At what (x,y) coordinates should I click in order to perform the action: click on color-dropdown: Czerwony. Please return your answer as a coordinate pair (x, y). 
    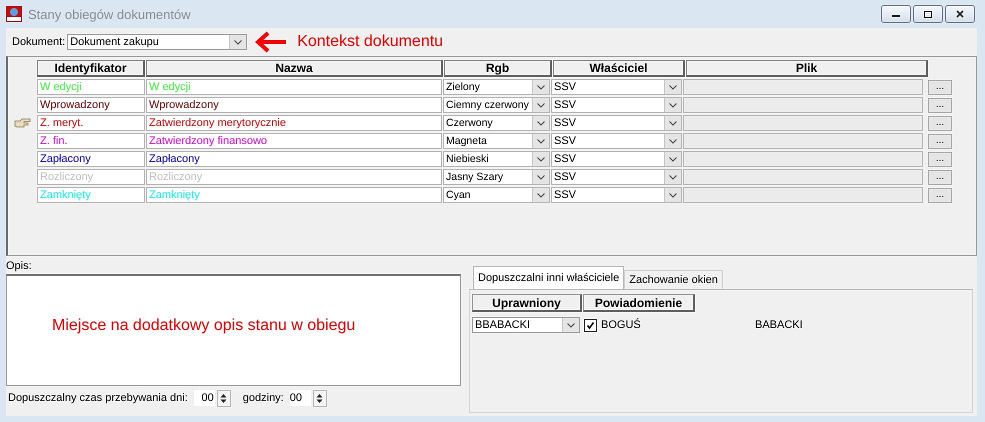
    Looking at the image, I should click on (496, 123).